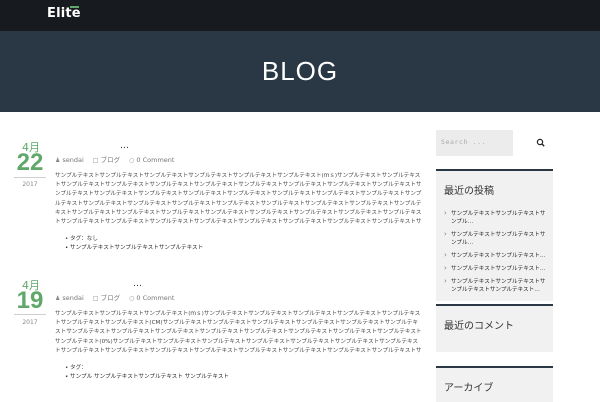  I want to click on tag-label: タグ：, so click(147, 368).